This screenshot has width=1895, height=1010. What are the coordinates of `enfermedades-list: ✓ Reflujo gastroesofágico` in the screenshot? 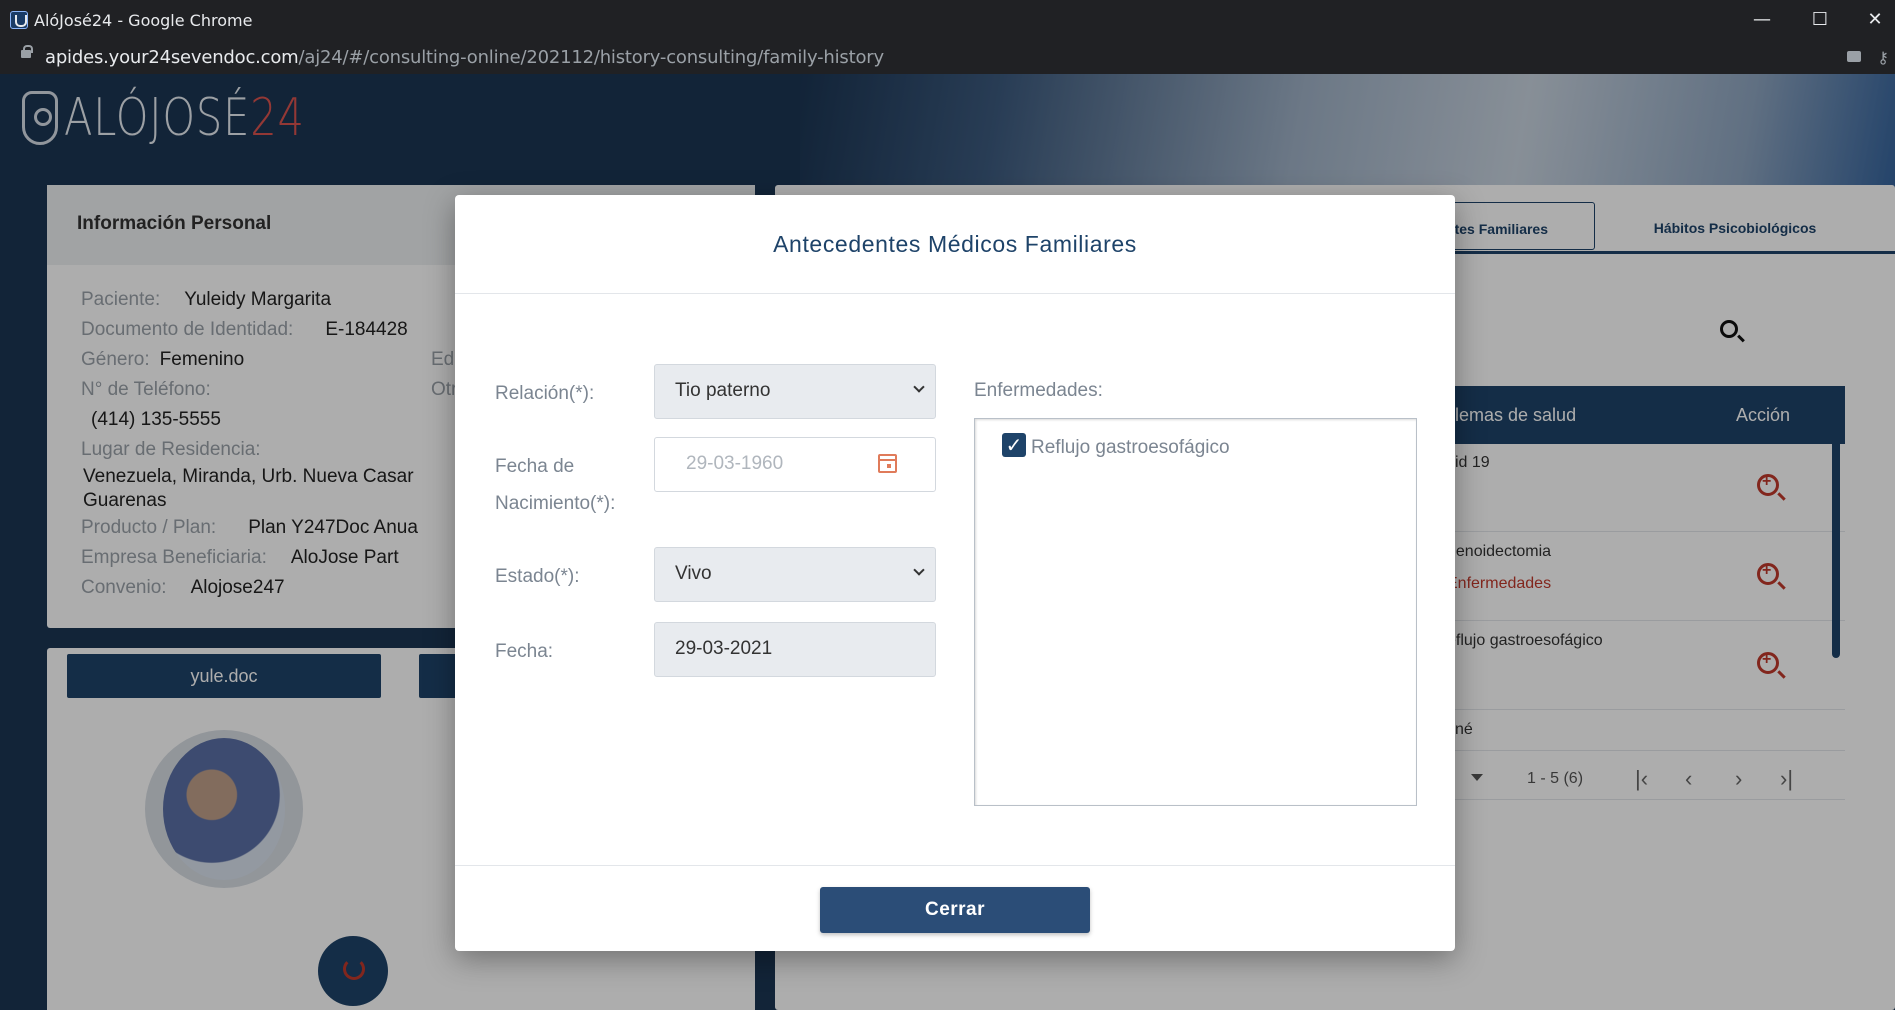 It's located at (1195, 612).